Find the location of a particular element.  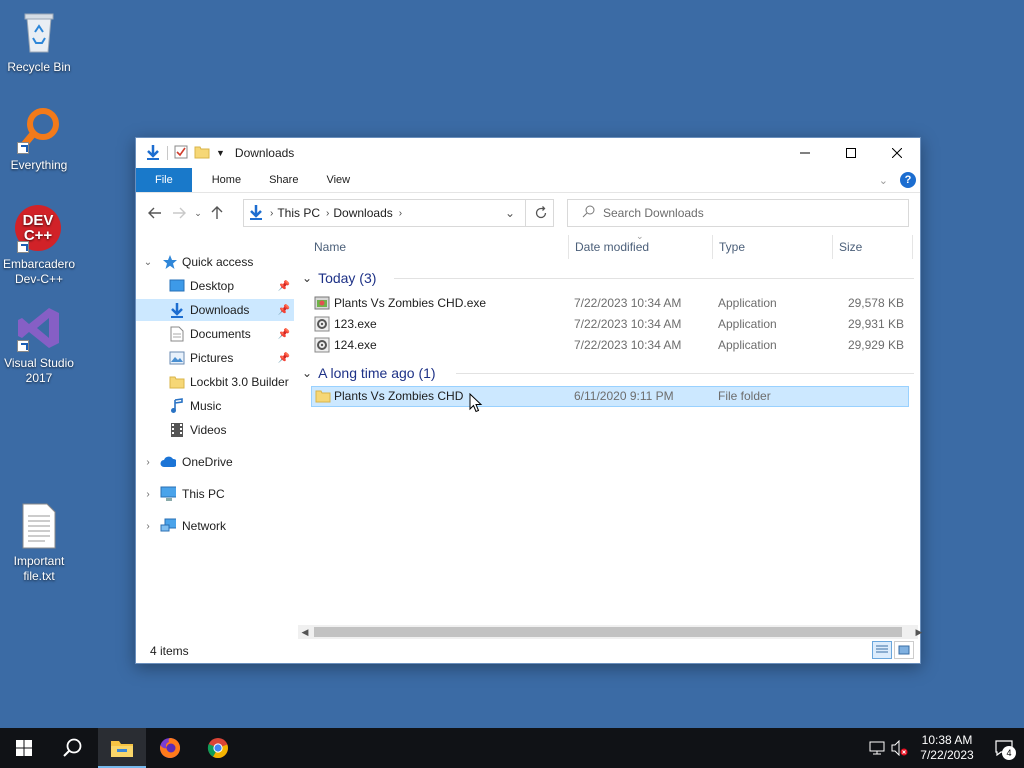

scrollbar-thumb is located at coordinates (608, 632).